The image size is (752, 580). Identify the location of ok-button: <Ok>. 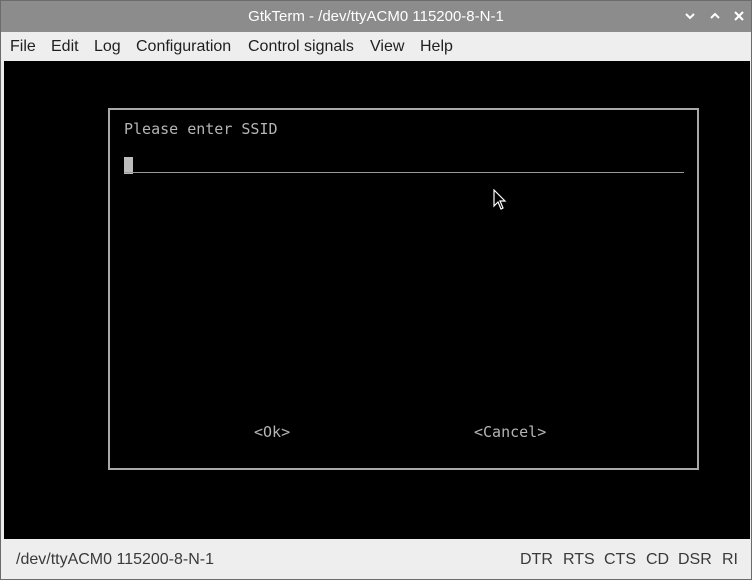
(272, 432).